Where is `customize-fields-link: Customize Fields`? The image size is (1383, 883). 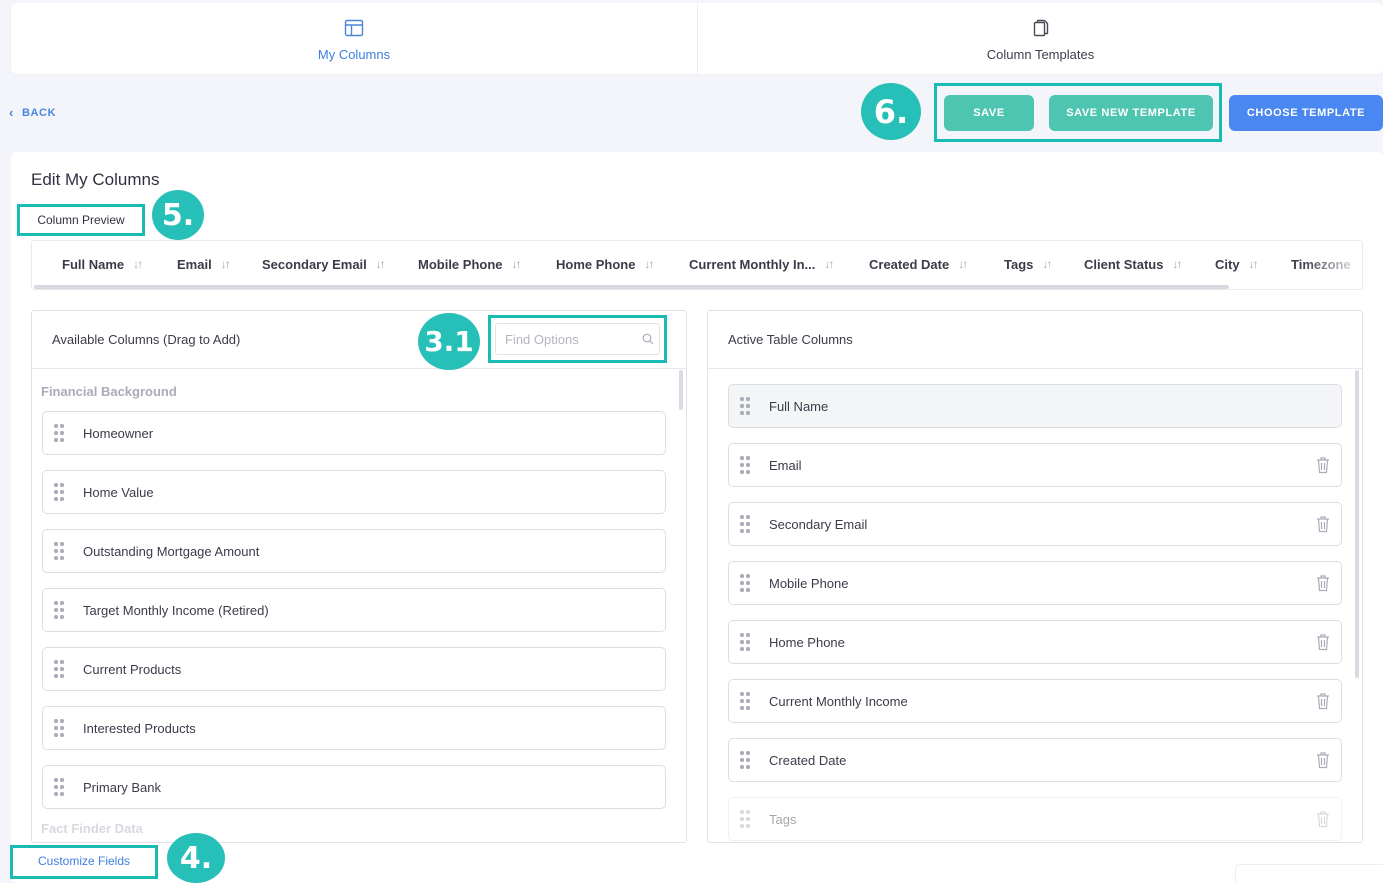
customize-fields-link: Customize Fields is located at coordinates (84, 861).